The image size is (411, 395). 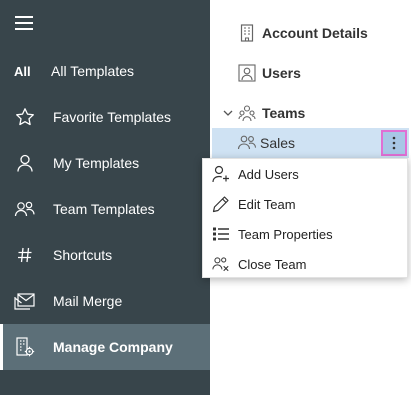 I want to click on sidebar-item-shortcuts: Shortcuts, so click(x=105, y=255).